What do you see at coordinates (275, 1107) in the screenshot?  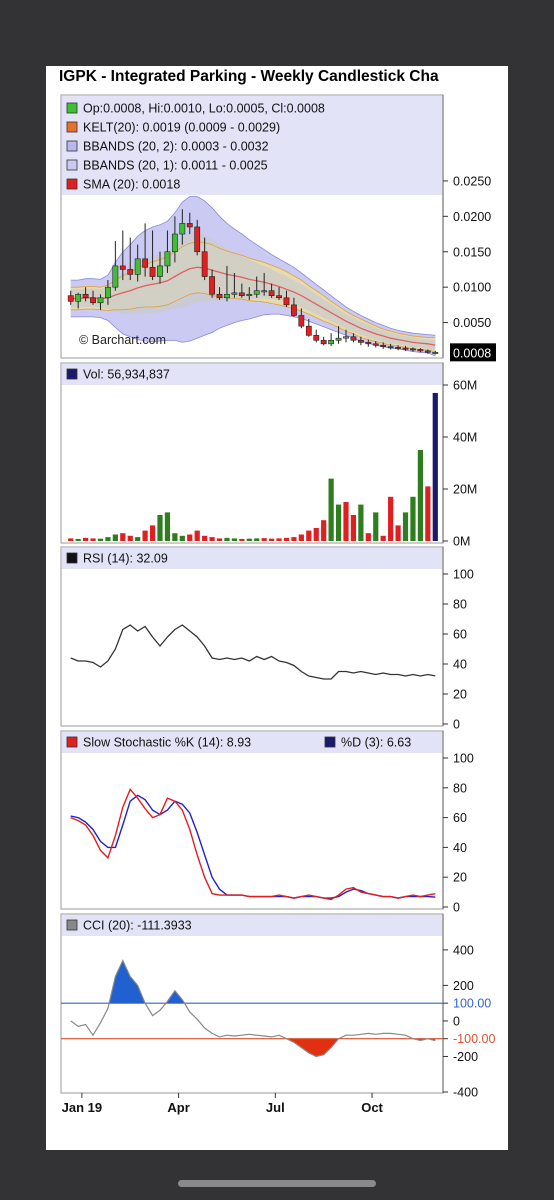 I see `x-tick-label: Jul` at bounding box center [275, 1107].